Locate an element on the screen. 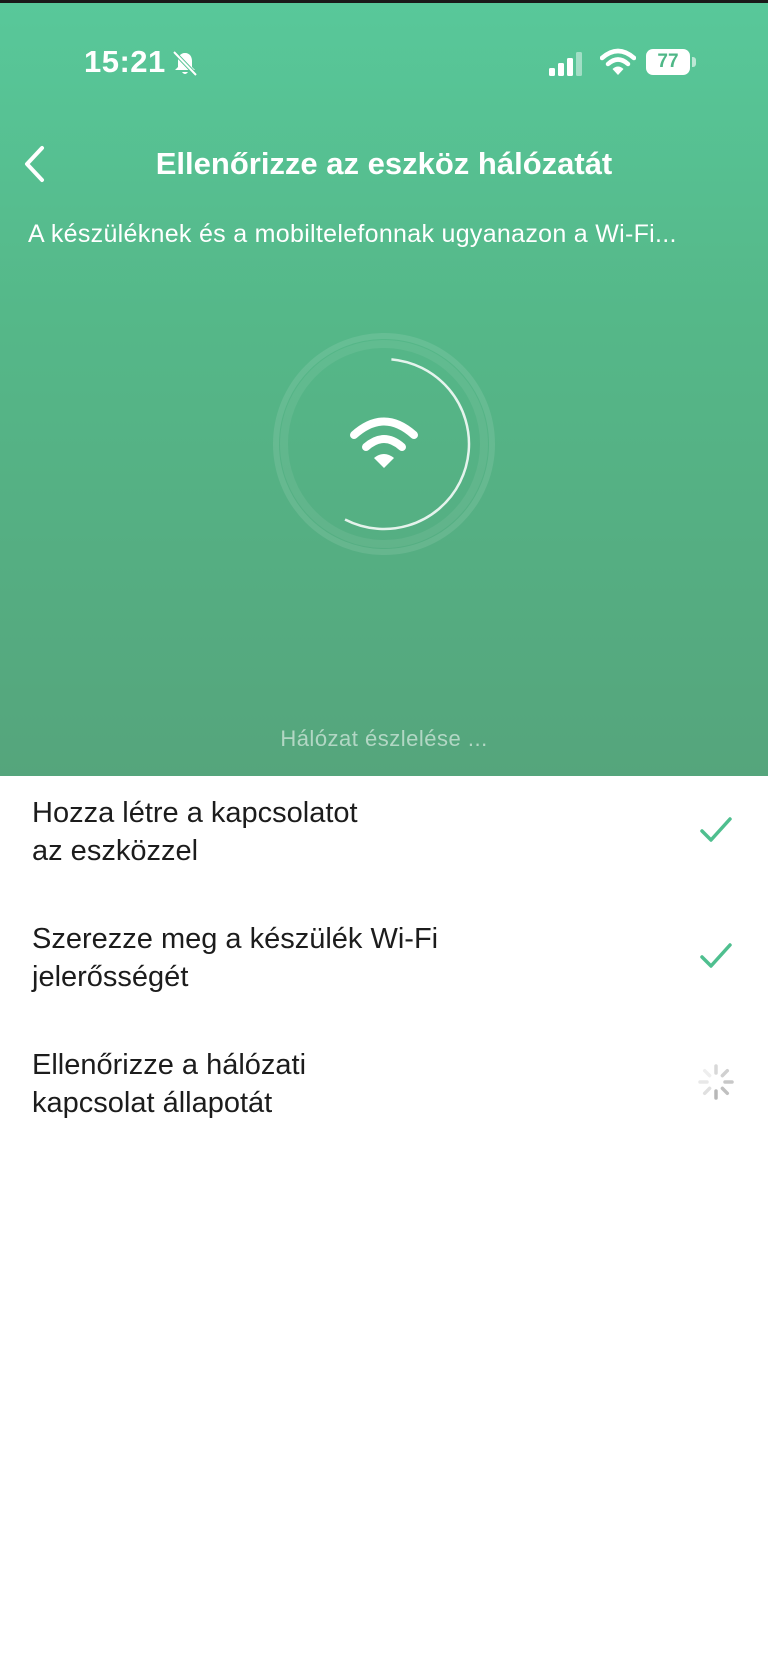 The width and height of the screenshot is (768, 1670). step-label-line1: Hozza létre a kapcsolatot is located at coordinates (195, 813).